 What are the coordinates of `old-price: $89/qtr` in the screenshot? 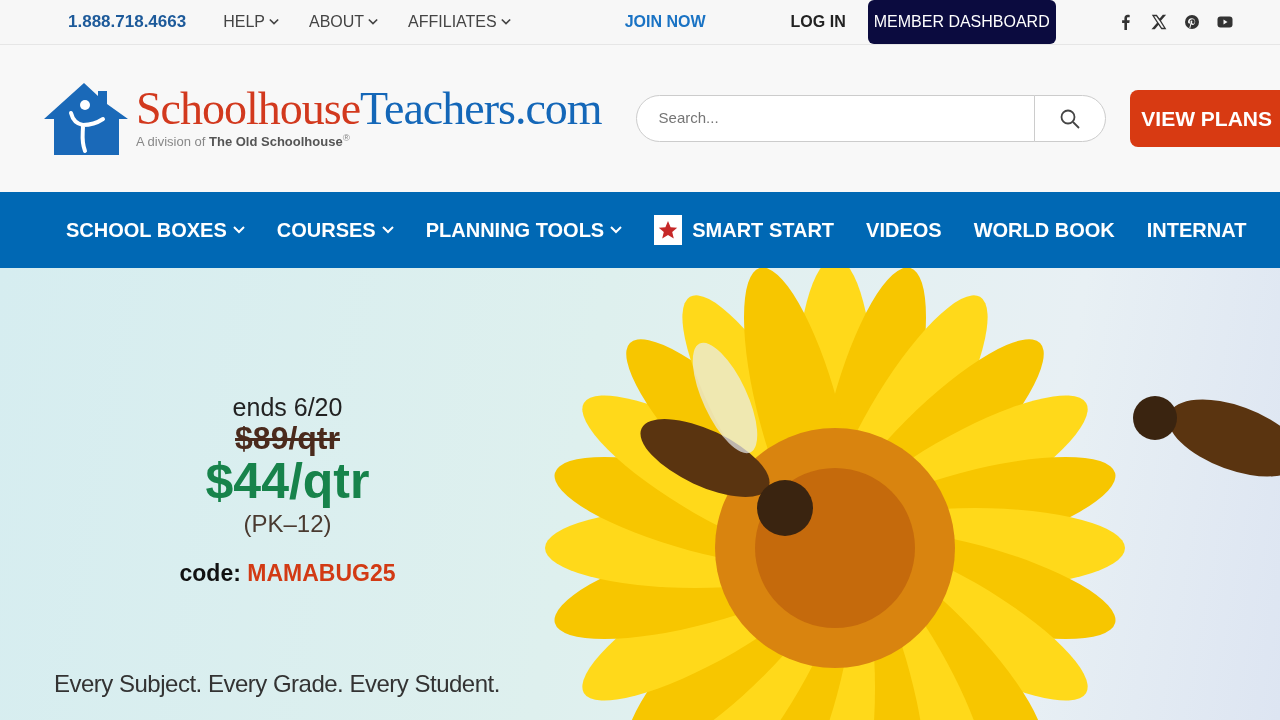 It's located at (287, 437).